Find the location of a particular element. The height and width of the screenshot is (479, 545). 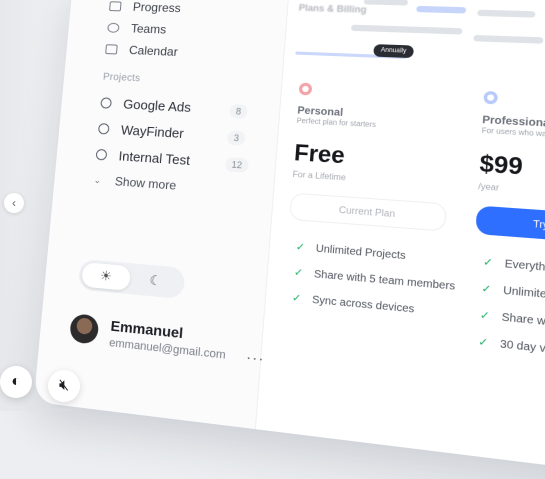

show-more-button: ⌄ Show more is located at coordinates (135, 183).